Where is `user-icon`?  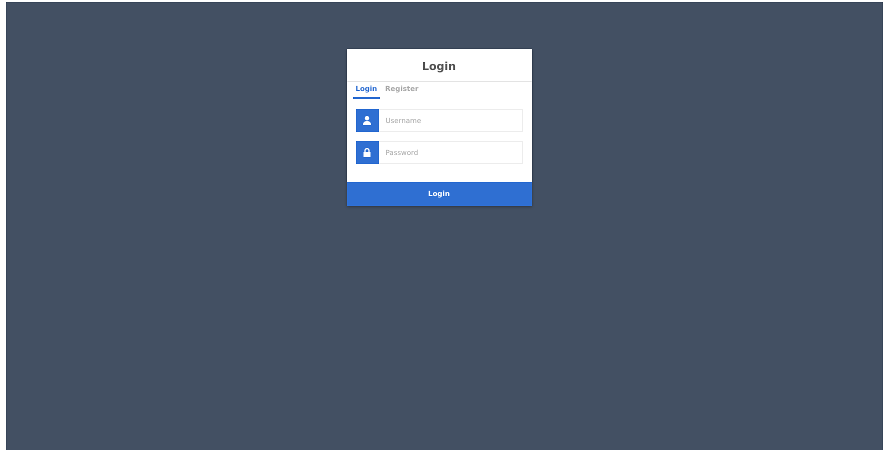
user-icon is located at coordinates (367, 120).